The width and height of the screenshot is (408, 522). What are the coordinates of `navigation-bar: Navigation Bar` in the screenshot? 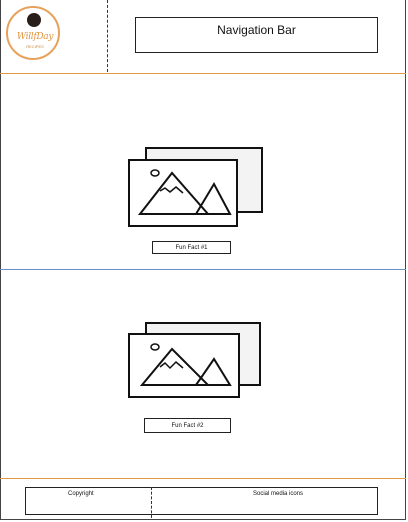 It's located at (256, 35).